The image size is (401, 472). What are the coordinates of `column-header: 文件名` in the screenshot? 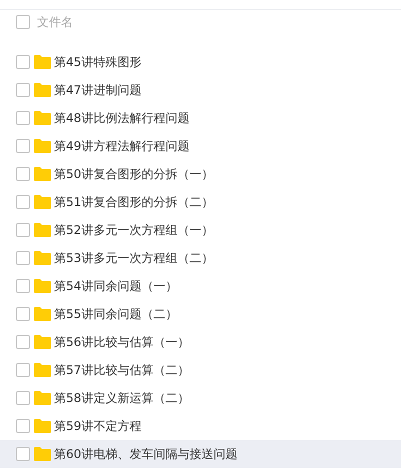 It's located at (55, 22).